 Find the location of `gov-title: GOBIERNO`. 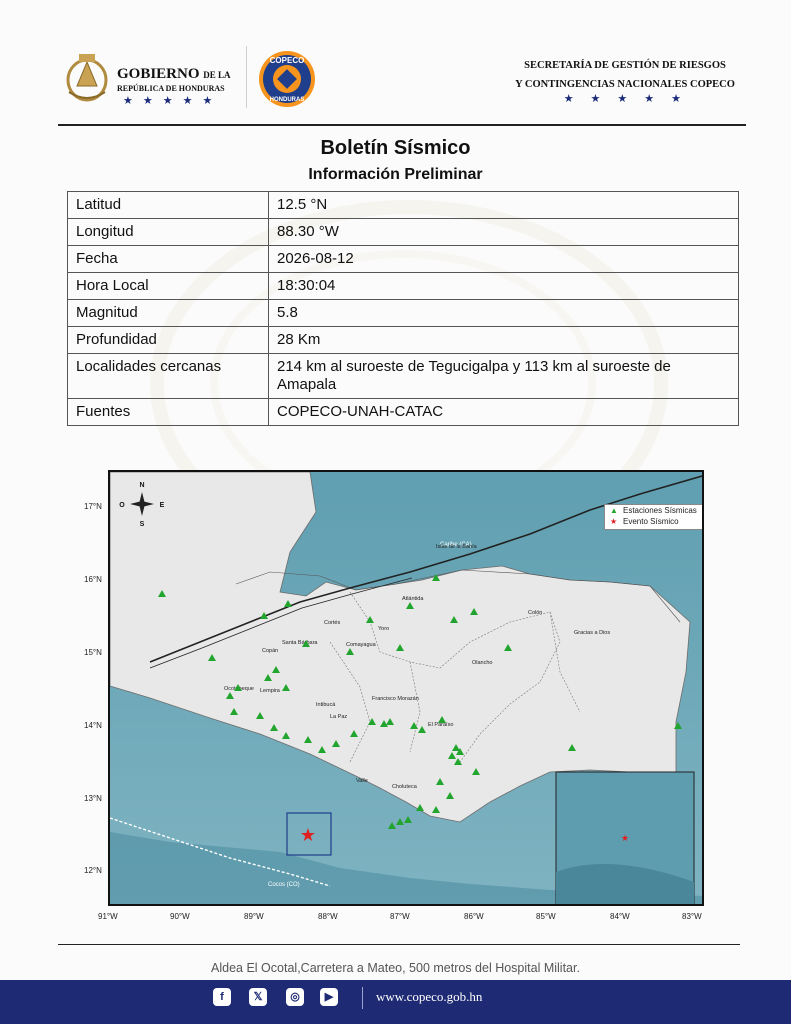

gov-title: GOBIERNO is located at coordinates (158, 74).